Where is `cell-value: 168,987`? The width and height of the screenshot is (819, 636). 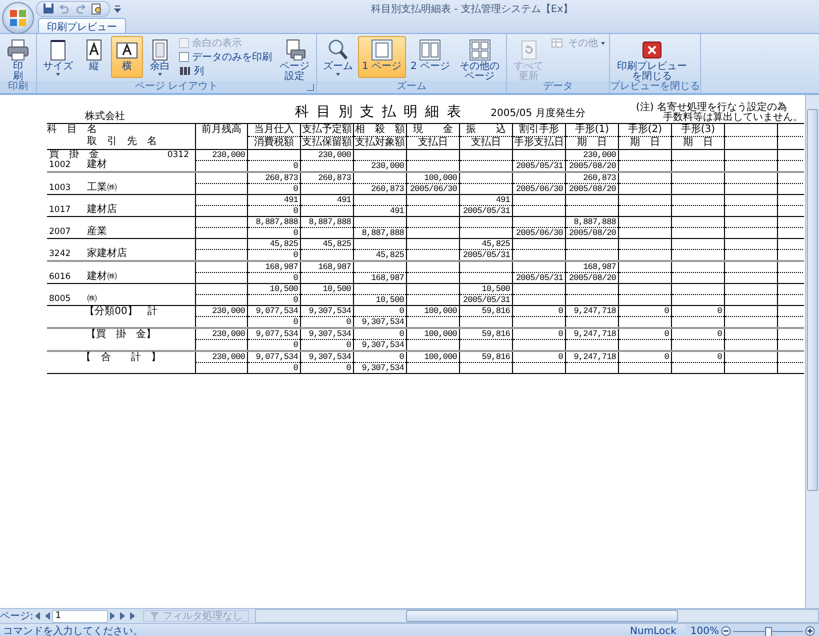 cell-value: 168,987 is located at coordinates (387, 278).